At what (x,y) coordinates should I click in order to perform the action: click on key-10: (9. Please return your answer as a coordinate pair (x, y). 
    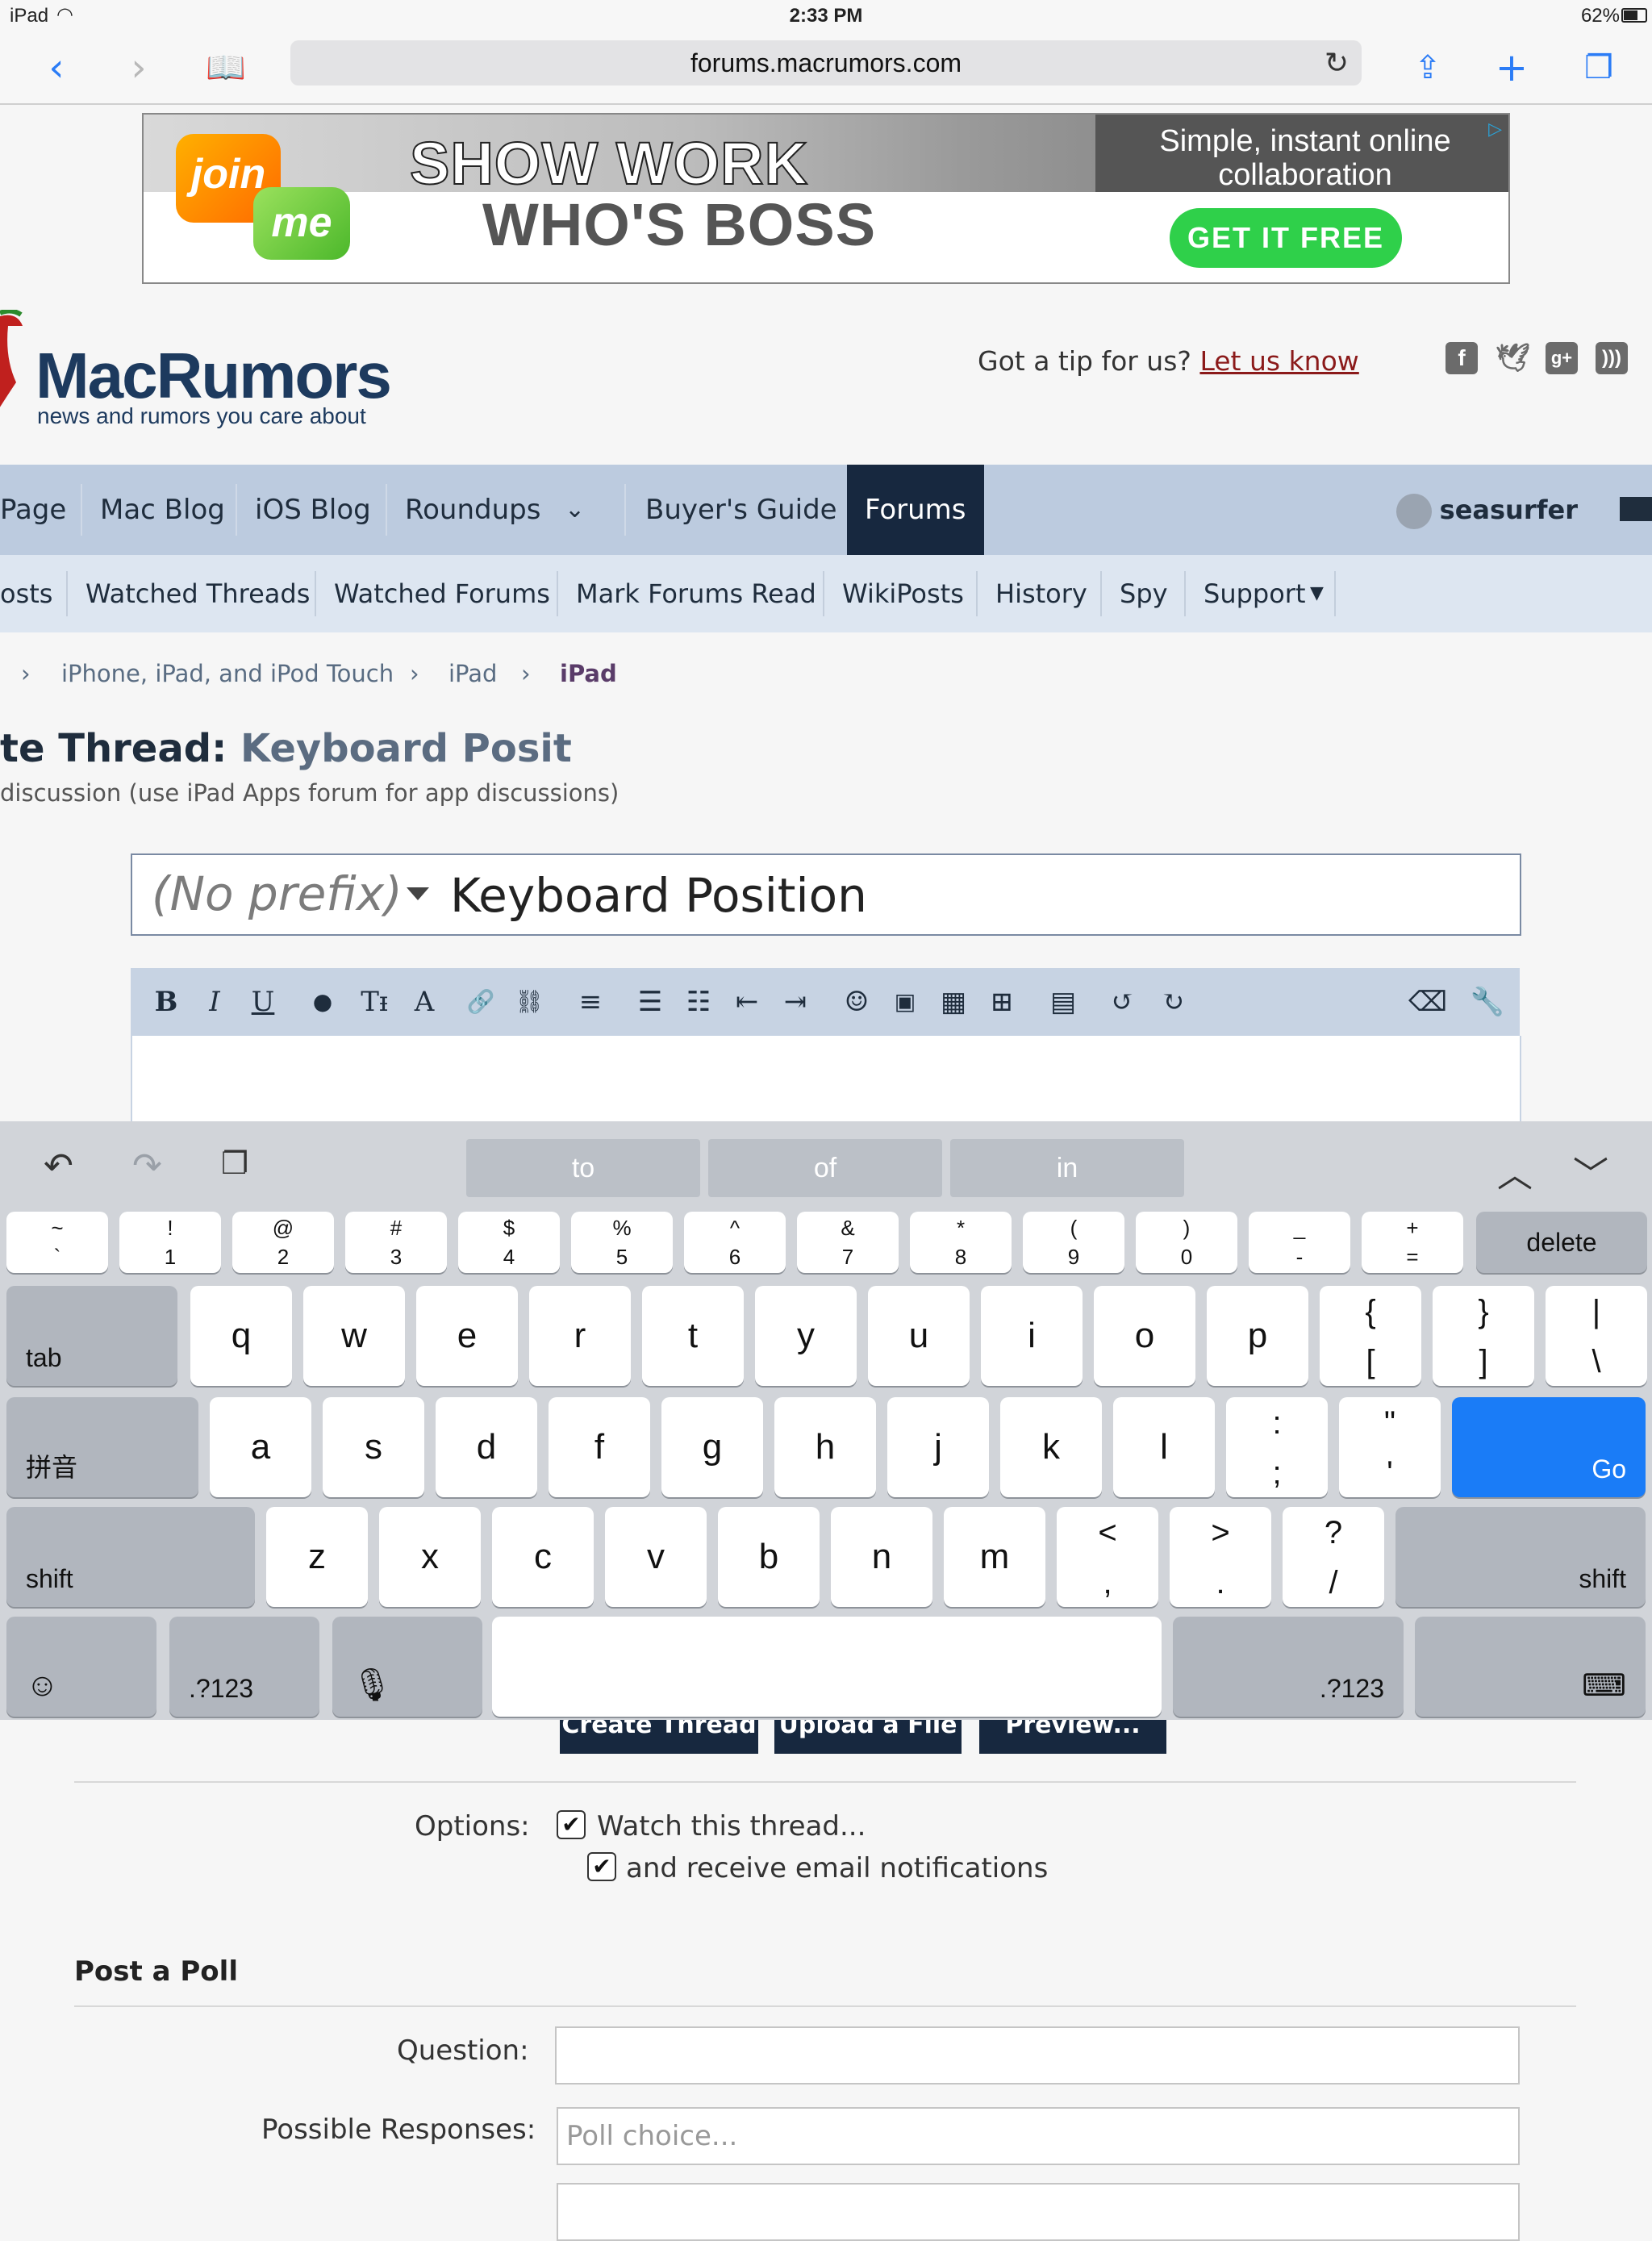
    Looking at the image, I should click on (1073, 1243).